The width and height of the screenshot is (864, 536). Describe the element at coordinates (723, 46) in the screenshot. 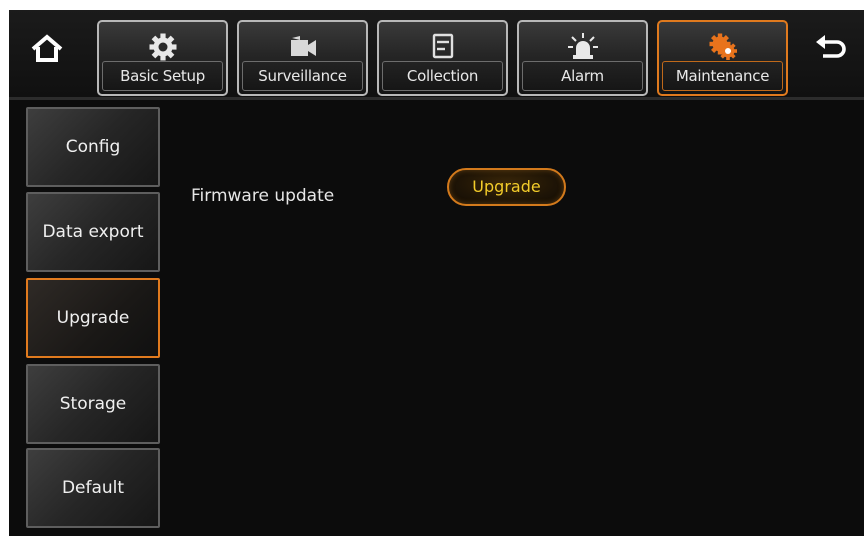

I see `maintenance-gears-icon` at that location.